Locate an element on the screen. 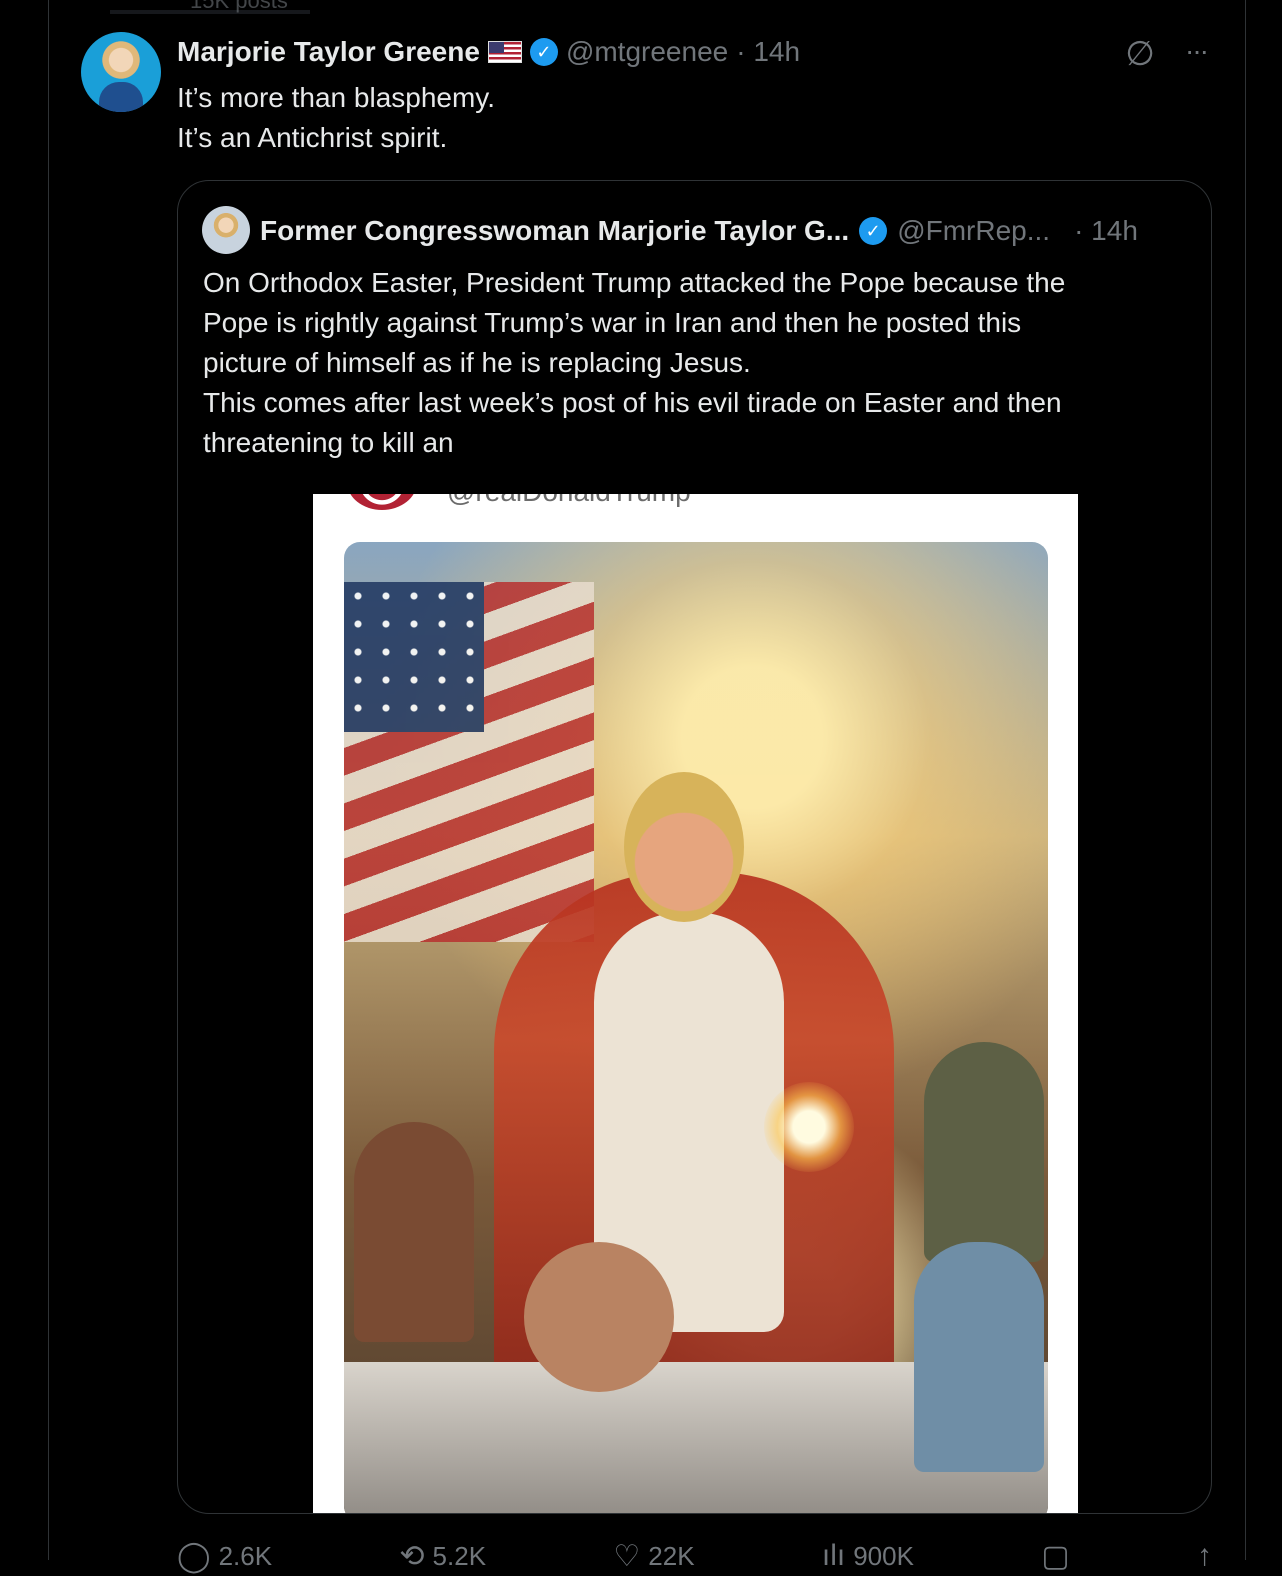 Image resolution: width=1282 pixels, height=1576 pixels. painting-light is located at coordinates (809, 1127).